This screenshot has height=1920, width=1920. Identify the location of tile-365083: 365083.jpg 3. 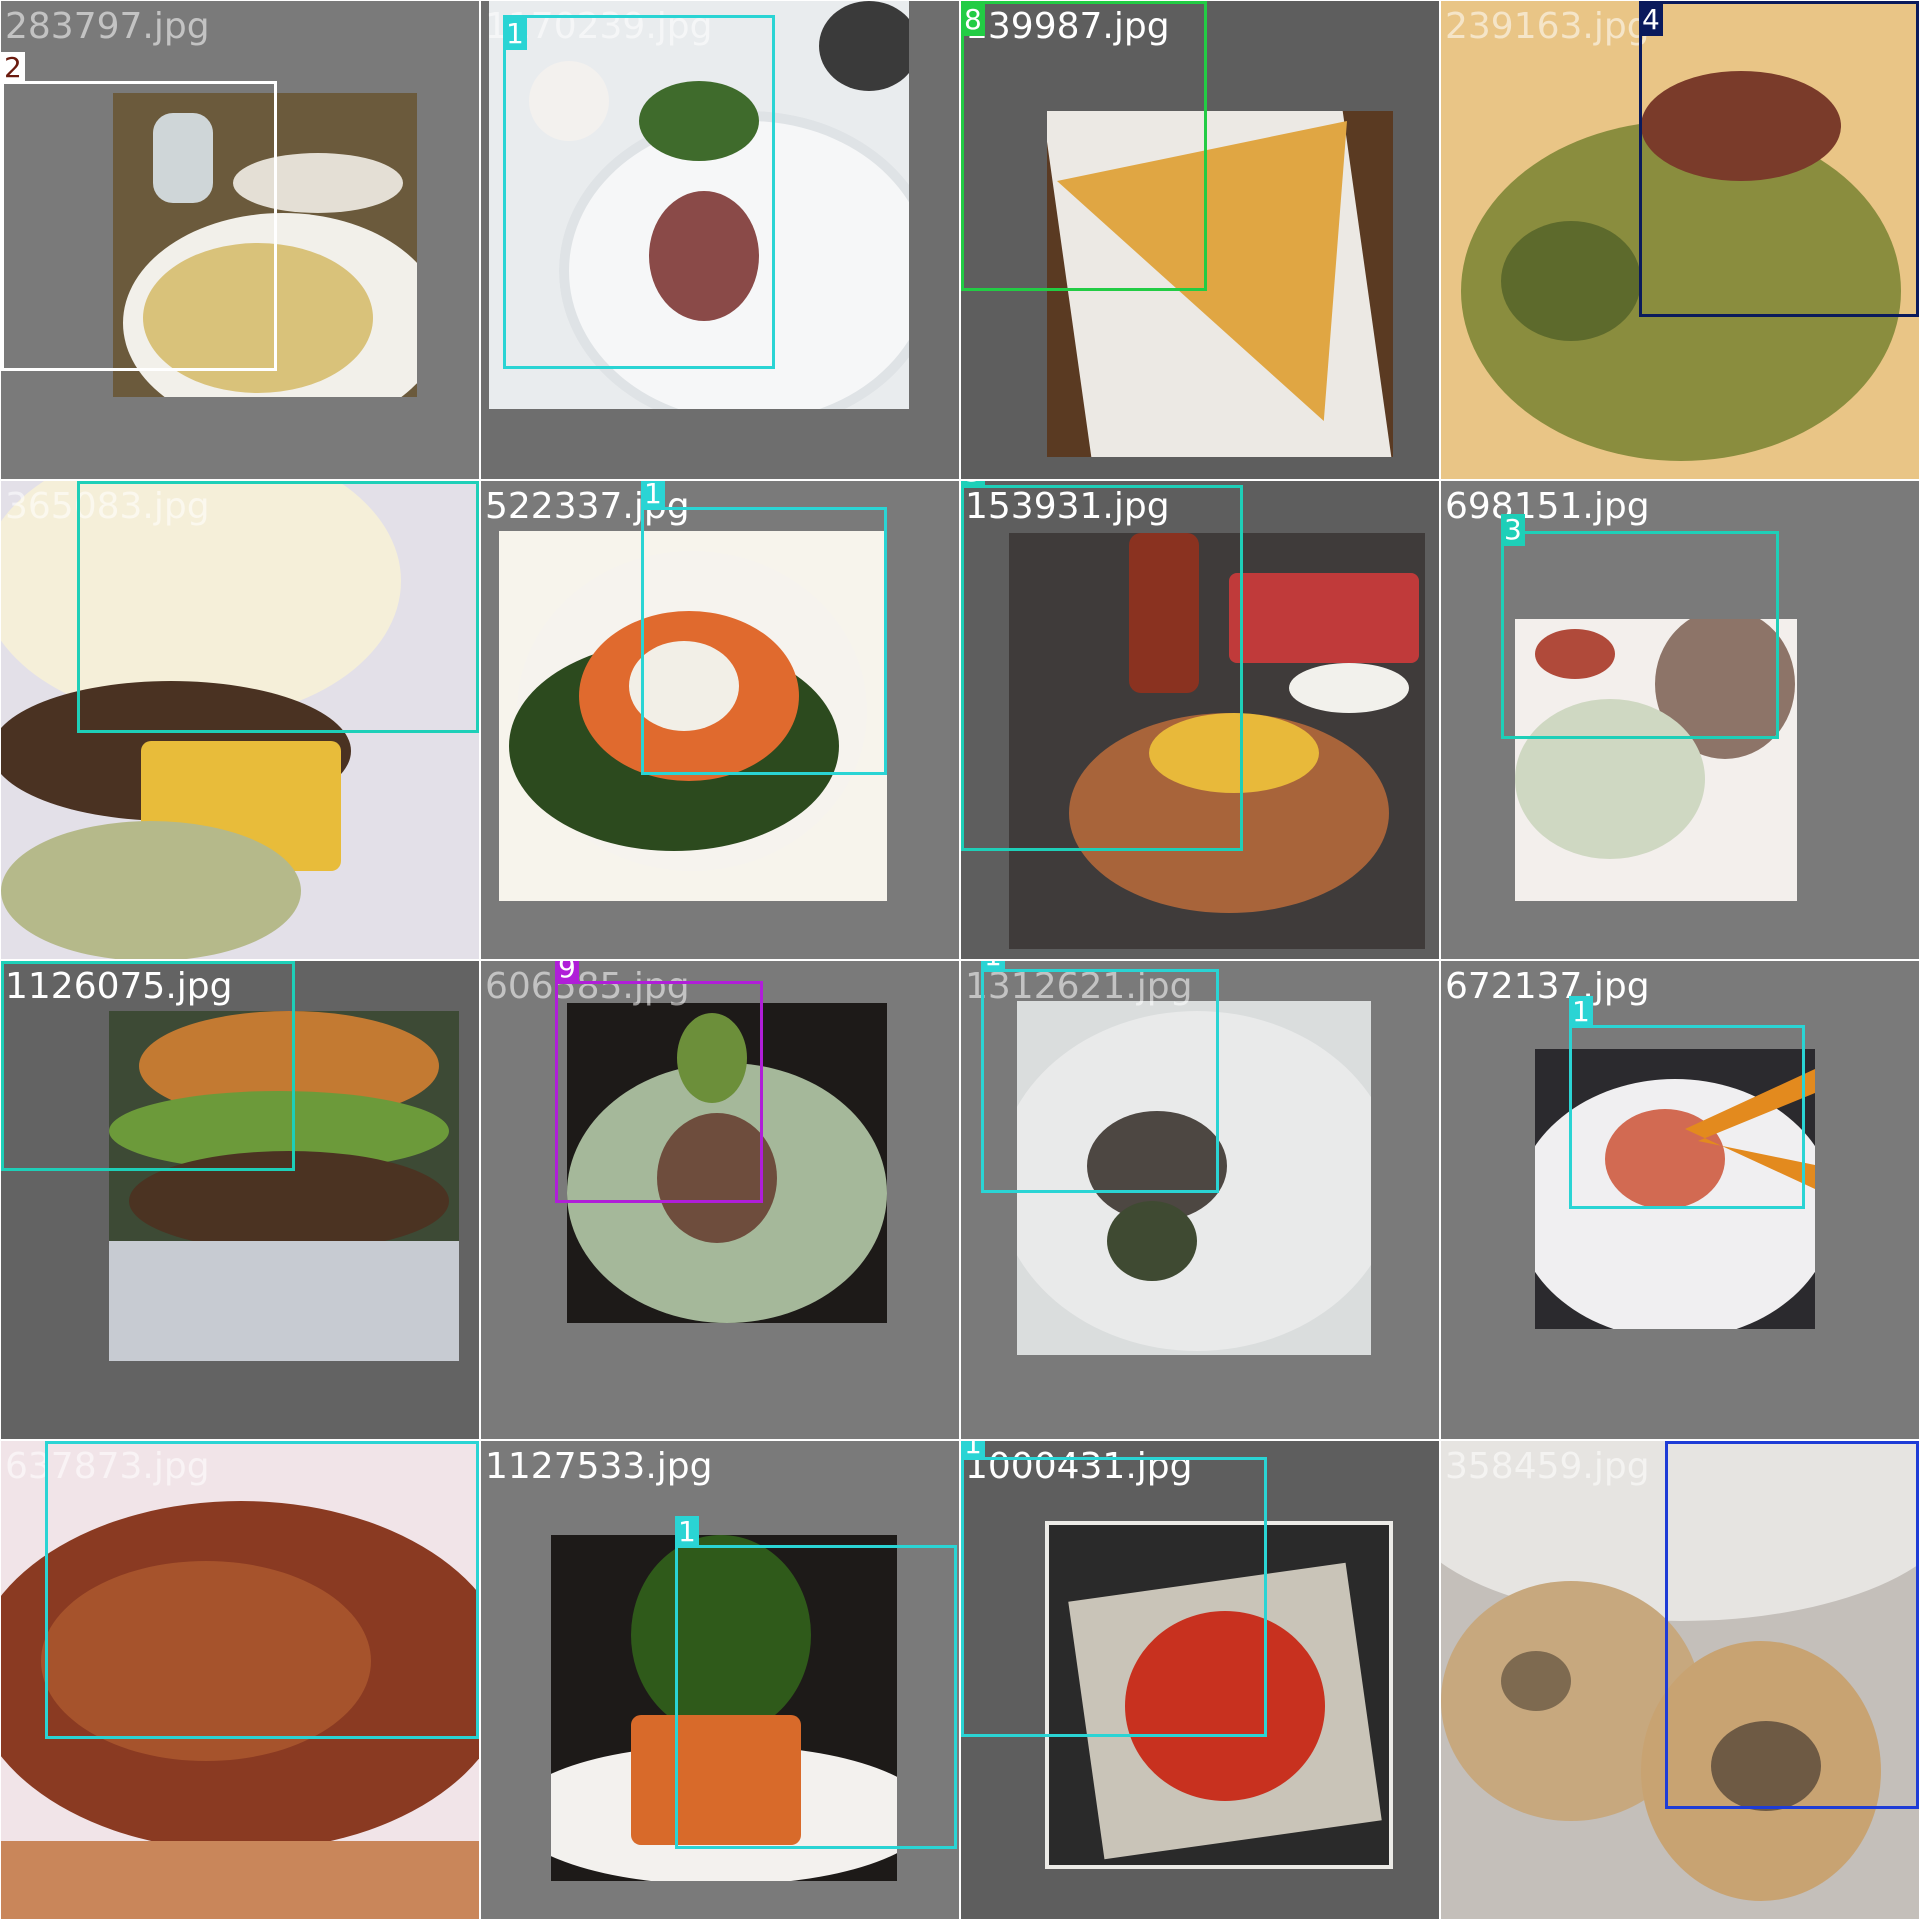
(240, 720).